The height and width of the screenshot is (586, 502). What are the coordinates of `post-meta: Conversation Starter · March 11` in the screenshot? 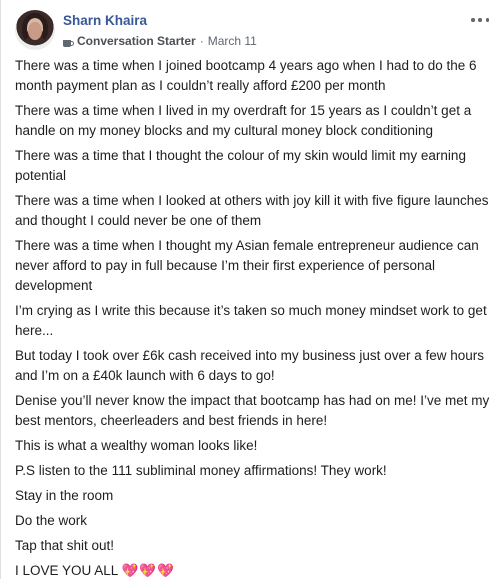 It's located at (160, 41).